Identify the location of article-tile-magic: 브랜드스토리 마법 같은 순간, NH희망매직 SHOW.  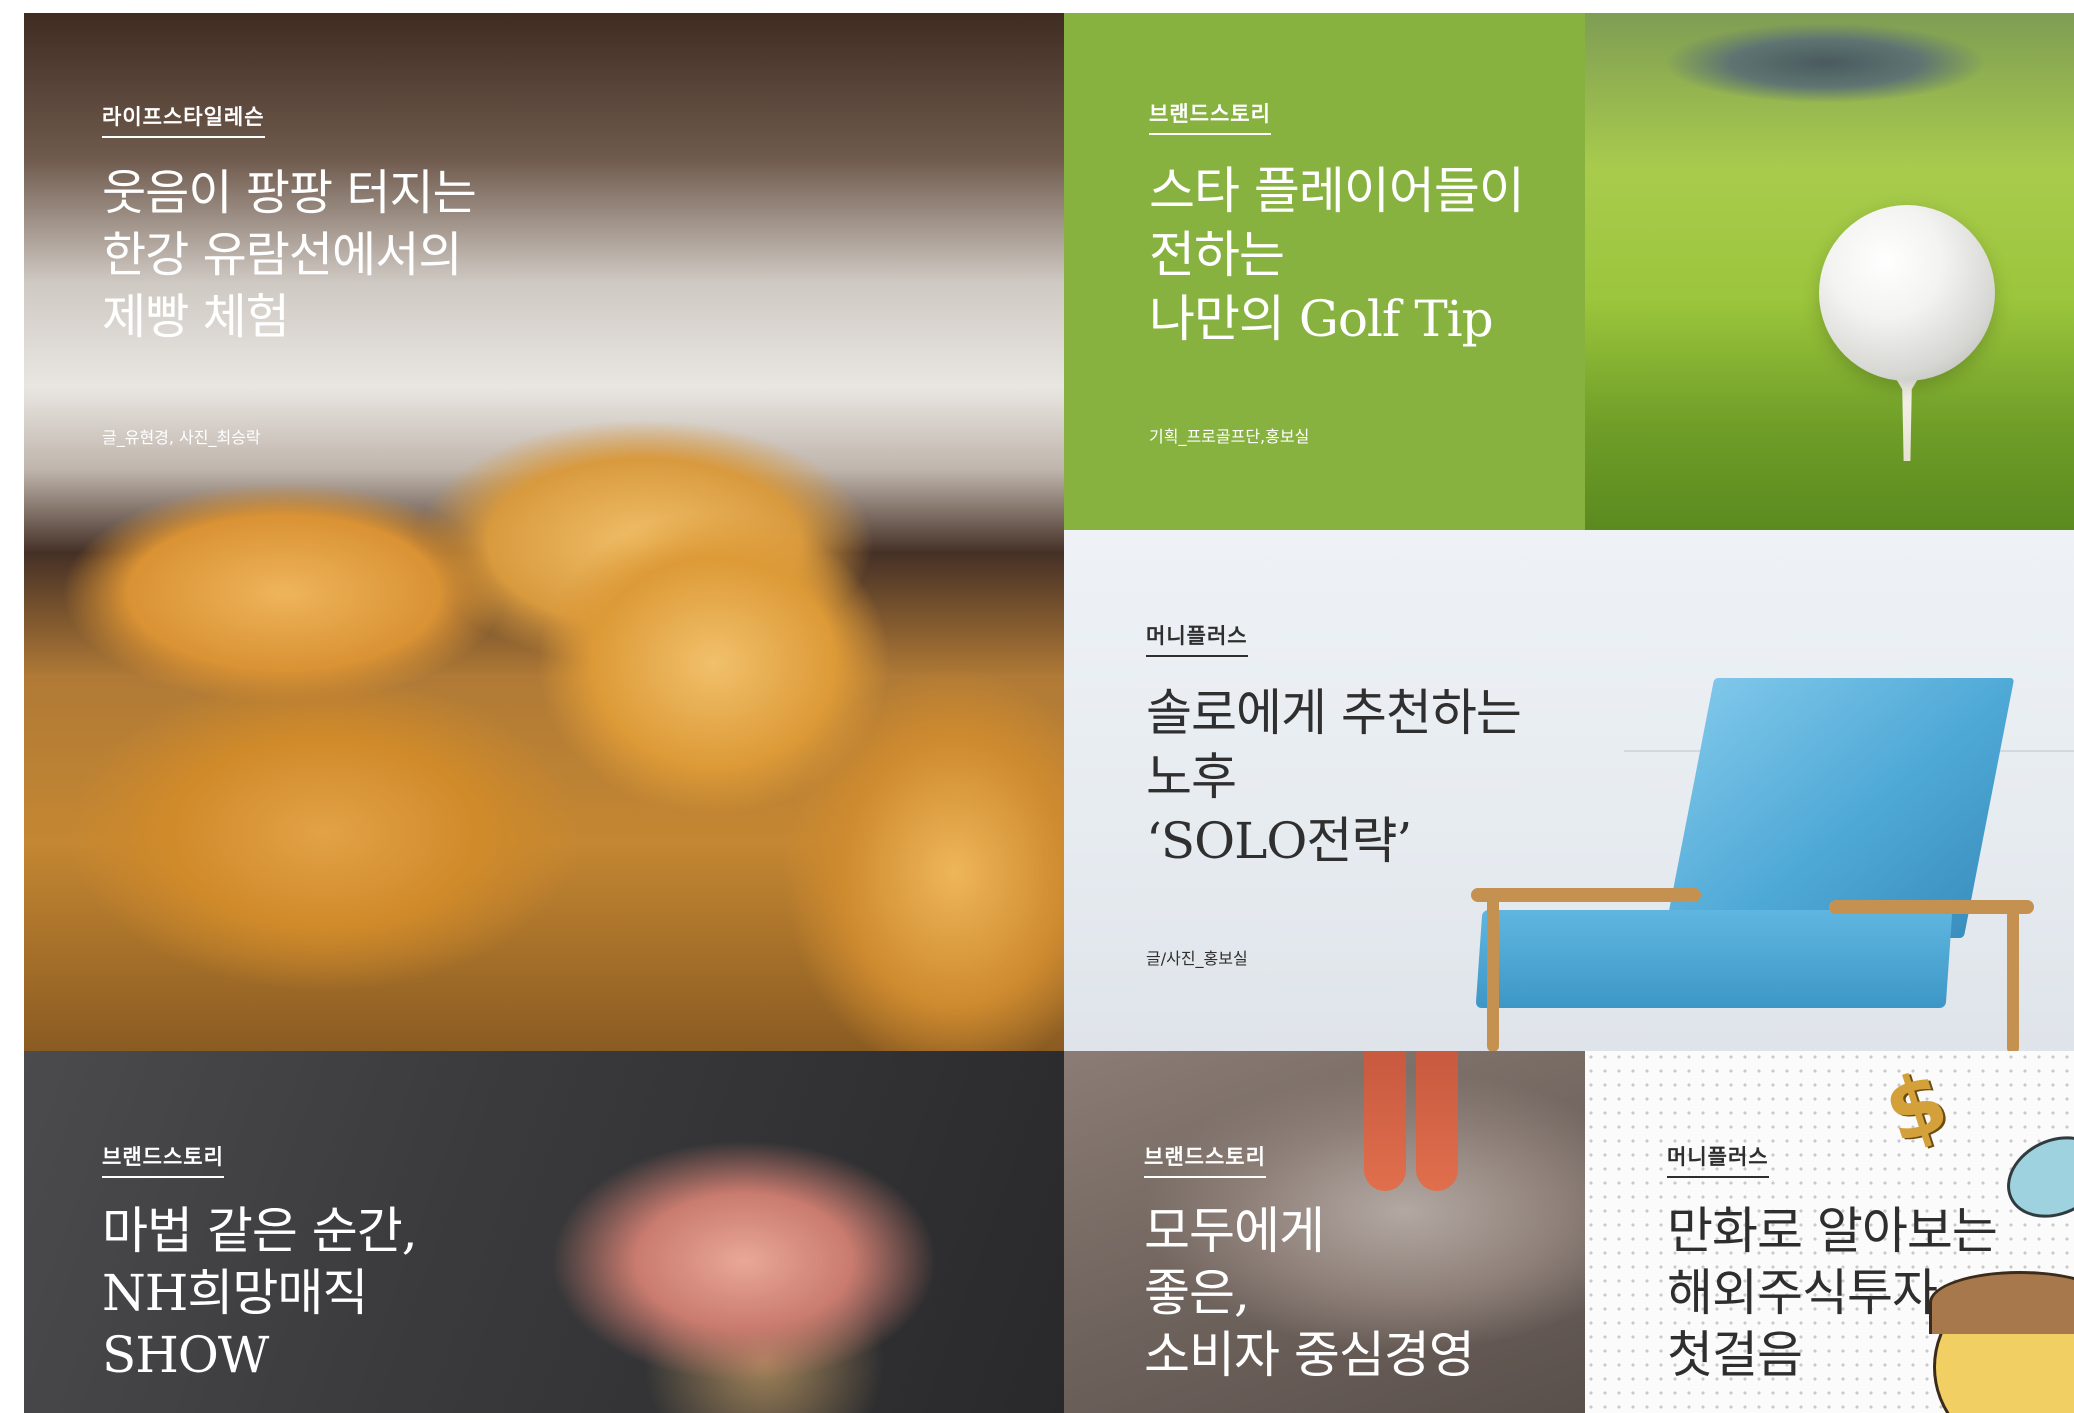
(544, 1232).